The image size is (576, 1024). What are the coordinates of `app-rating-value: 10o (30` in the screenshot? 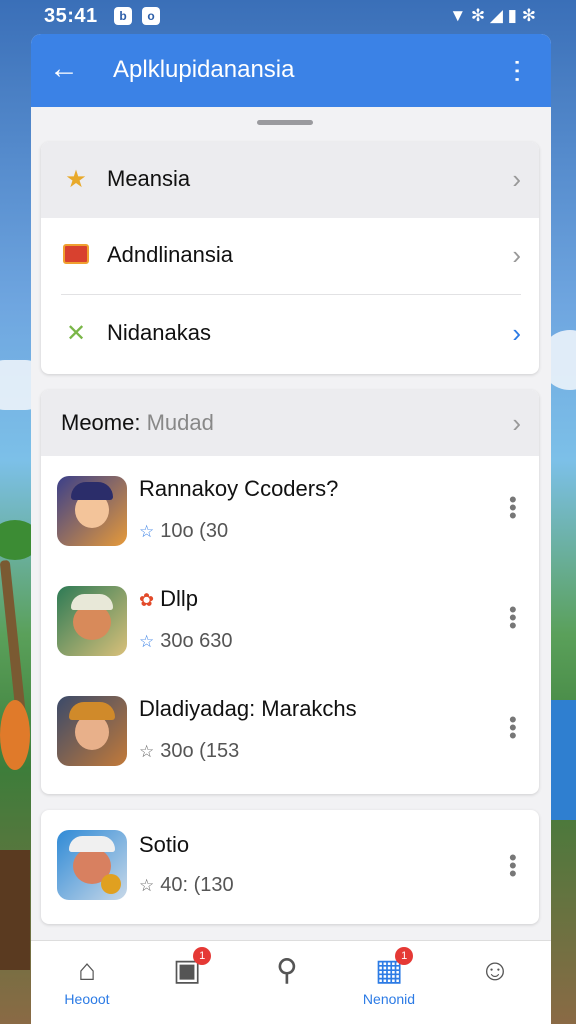 It's located at (194, 531).